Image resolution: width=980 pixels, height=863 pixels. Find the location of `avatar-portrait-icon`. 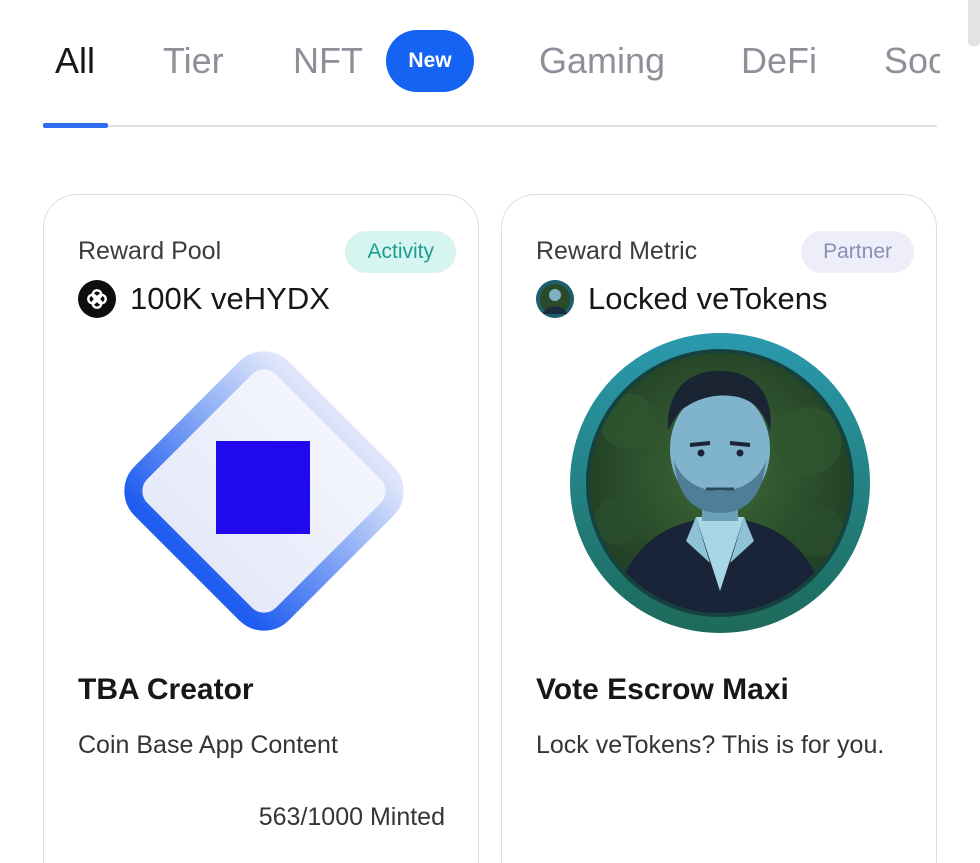

avatar-portrait-icon is located at coordinates (555, 299).